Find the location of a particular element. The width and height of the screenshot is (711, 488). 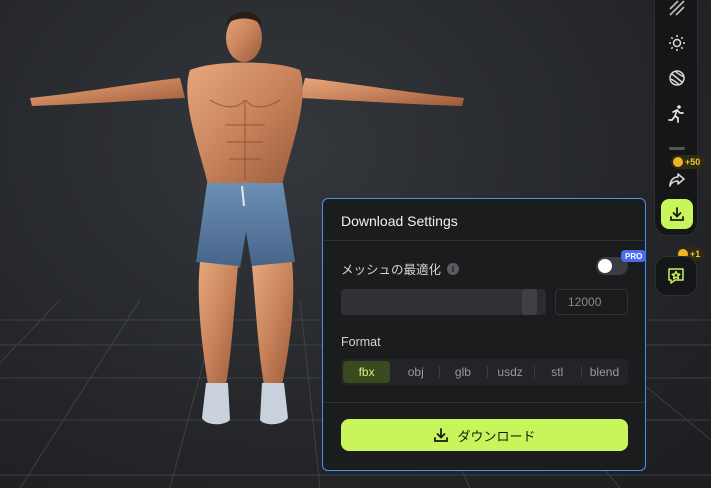

format-option-glb: glb is located at coordinates (462, 372).